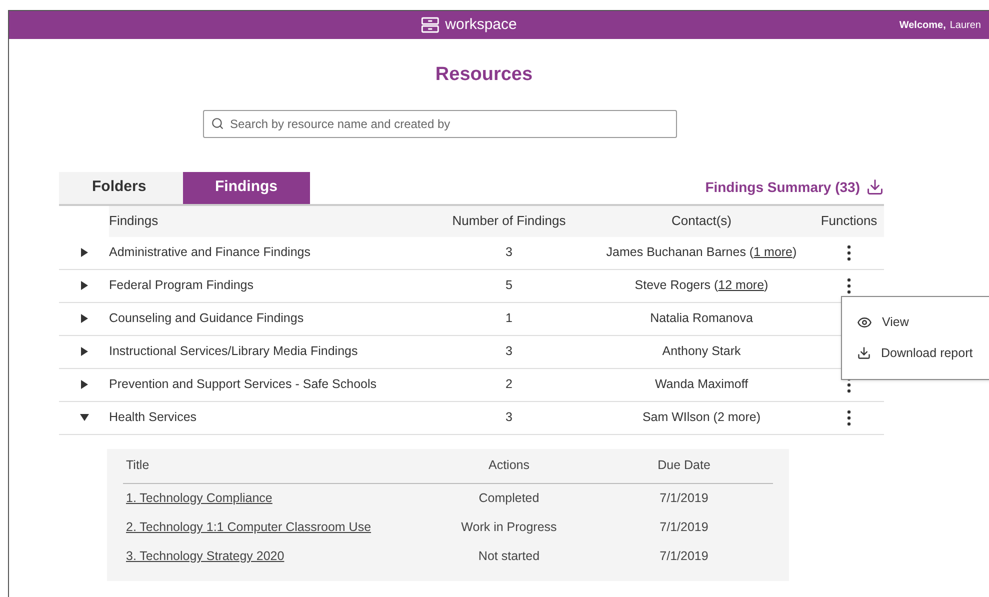 The height and width of the screenshot is (597, 989). What do you see at coordinates (923, 353) in the screenshot?
I see `menu-item: Download report` at bounding box center [923, 353].